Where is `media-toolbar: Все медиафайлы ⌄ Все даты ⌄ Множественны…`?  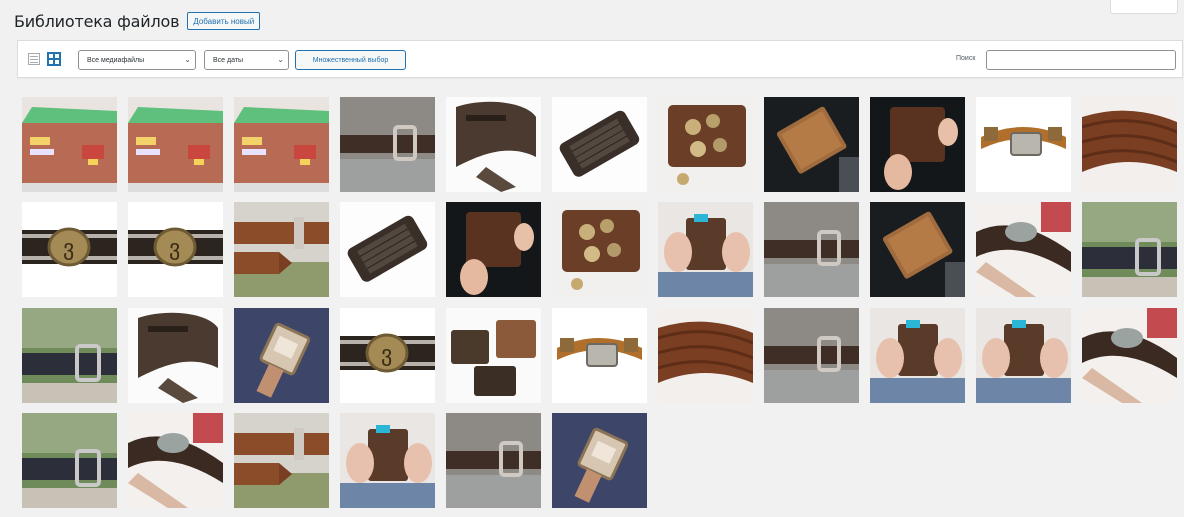
media-toolbar: Все медиафайлы ⌄ Все даты ⌄ Множественны… is located at coordinates (600, 59).